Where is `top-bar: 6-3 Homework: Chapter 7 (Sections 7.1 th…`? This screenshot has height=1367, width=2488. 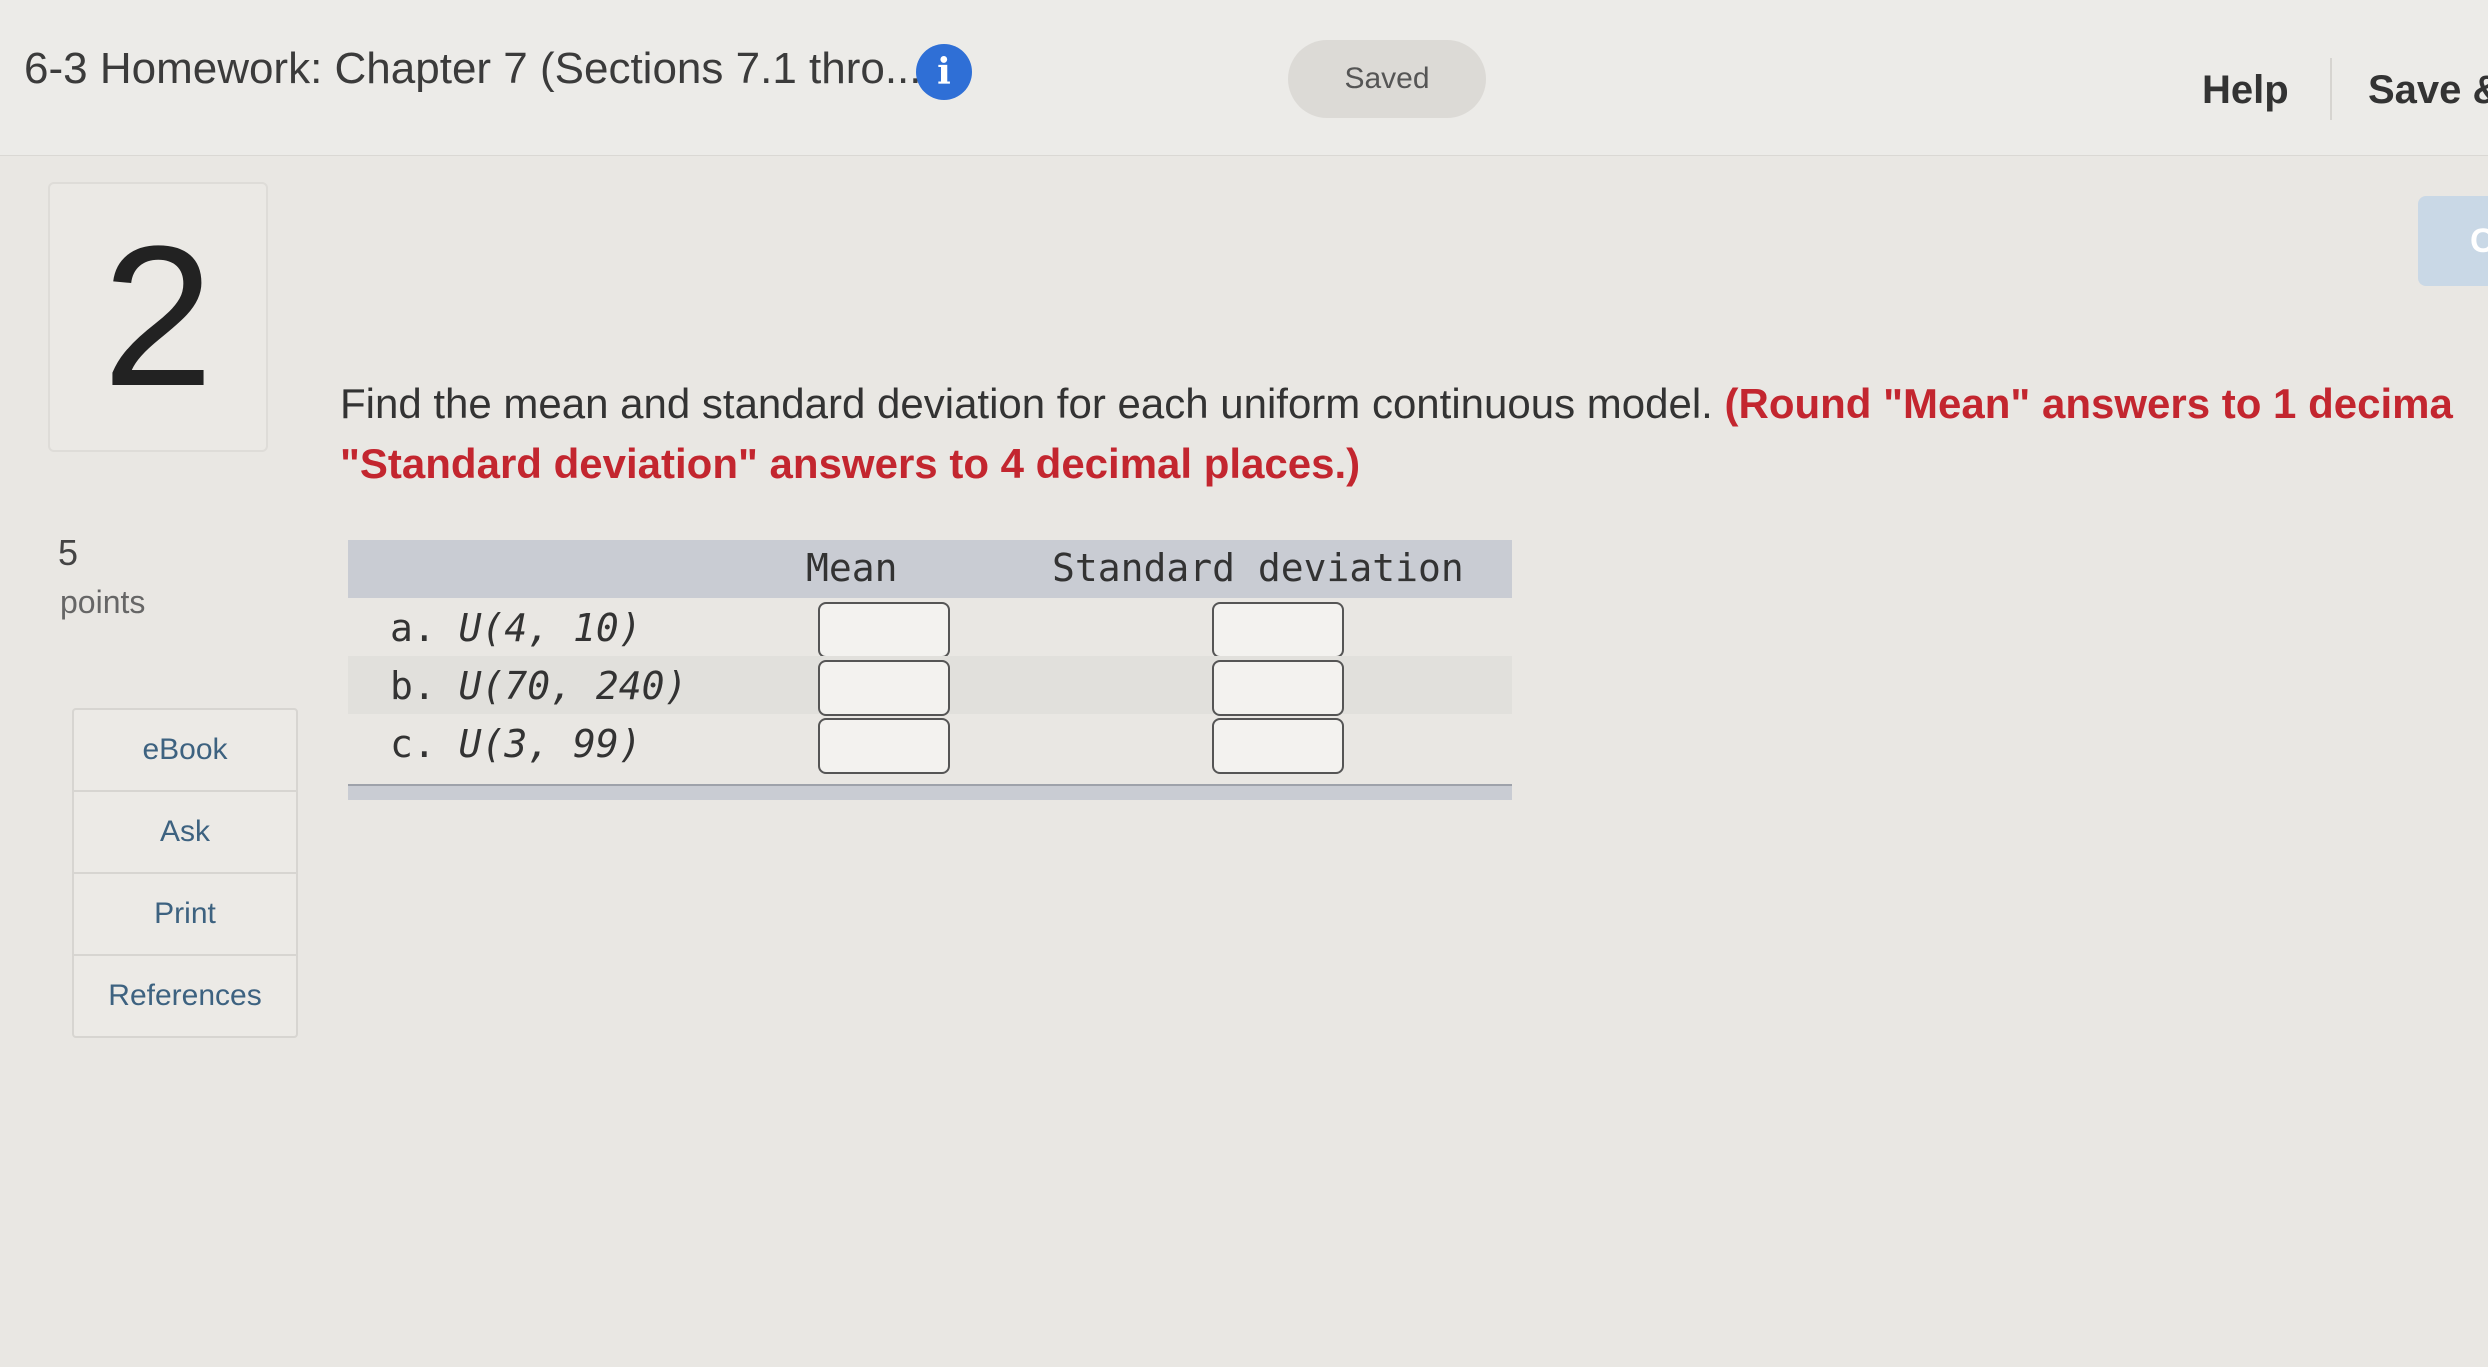
top-bar: 6-3 Homework: Chapter 7 (Sections 7.1 th… is located at coordinates (1244, 78).